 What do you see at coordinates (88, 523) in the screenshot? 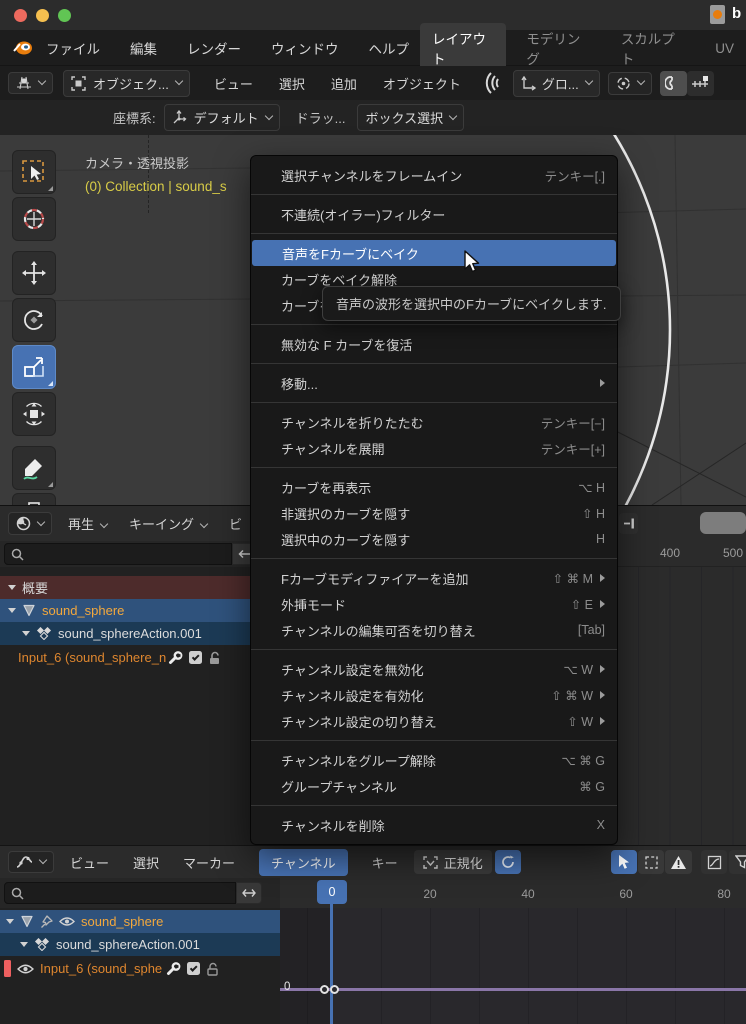
I see `dope-sheet-menu-item: 再生` at bounding box center [88, 523].